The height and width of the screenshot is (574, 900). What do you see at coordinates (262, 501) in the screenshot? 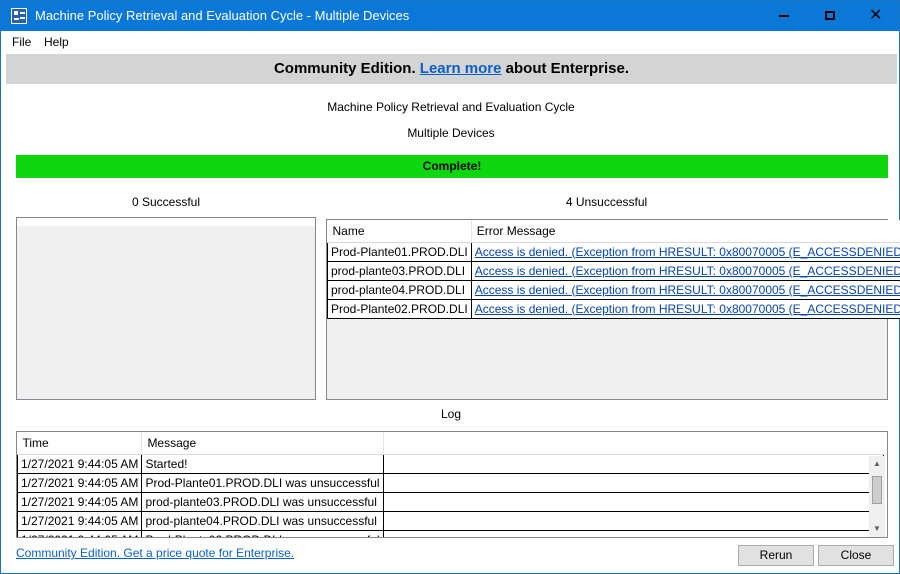
I see `log-message: prod-plante03.PROD.DLI was unsuccessful` at bounding box center [262, 501].